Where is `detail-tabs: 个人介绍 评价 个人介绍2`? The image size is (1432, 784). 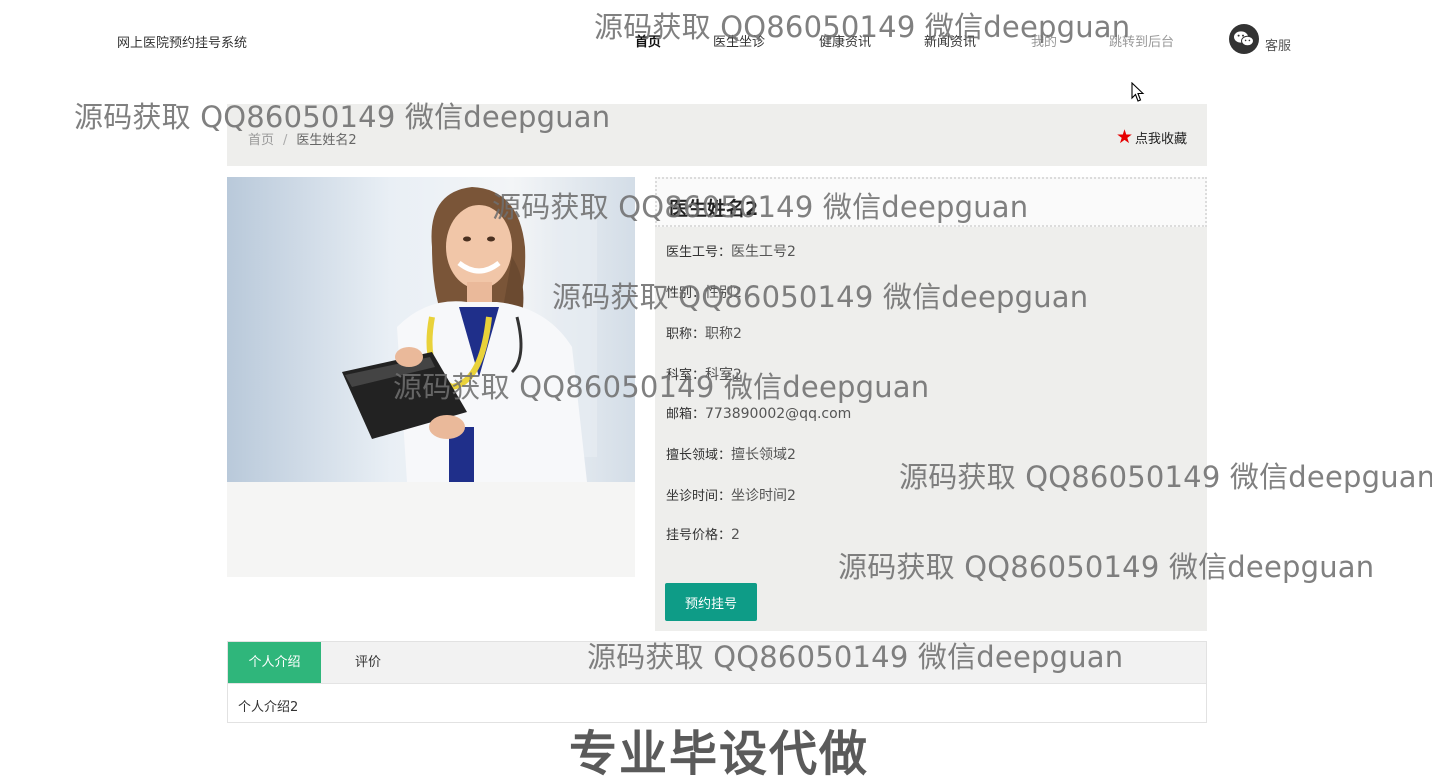
detail-tabs: 个人介绍 评价 个人介绍2 is located at coordinates (717, 682).